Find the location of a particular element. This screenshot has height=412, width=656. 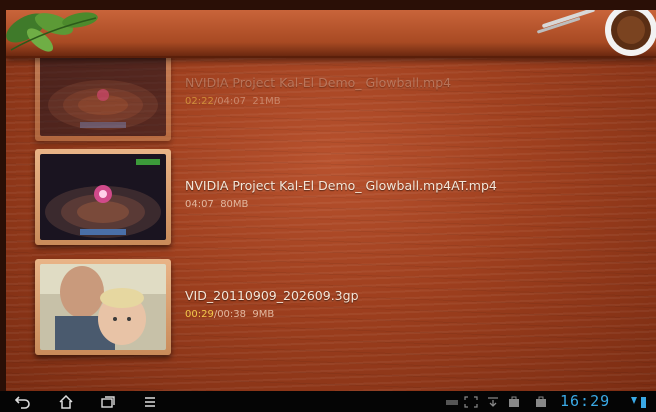

played-time: 02:22 is located at coordinates (199, 101).